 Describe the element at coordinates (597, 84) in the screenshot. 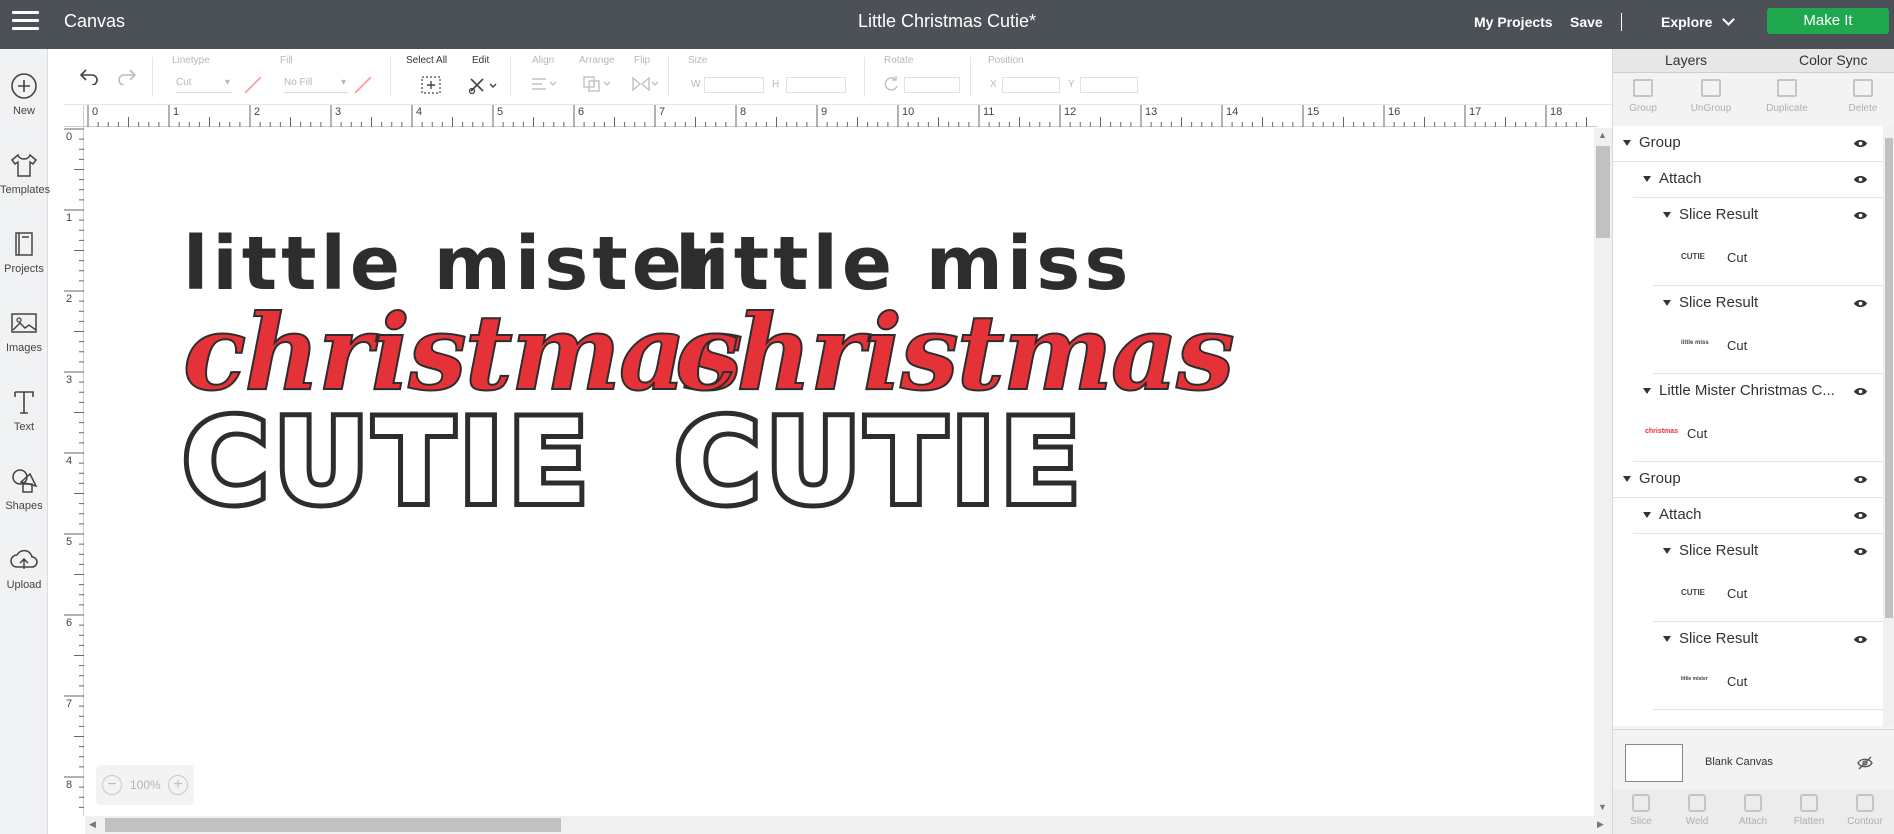

I see `arrange-icon` at that location.